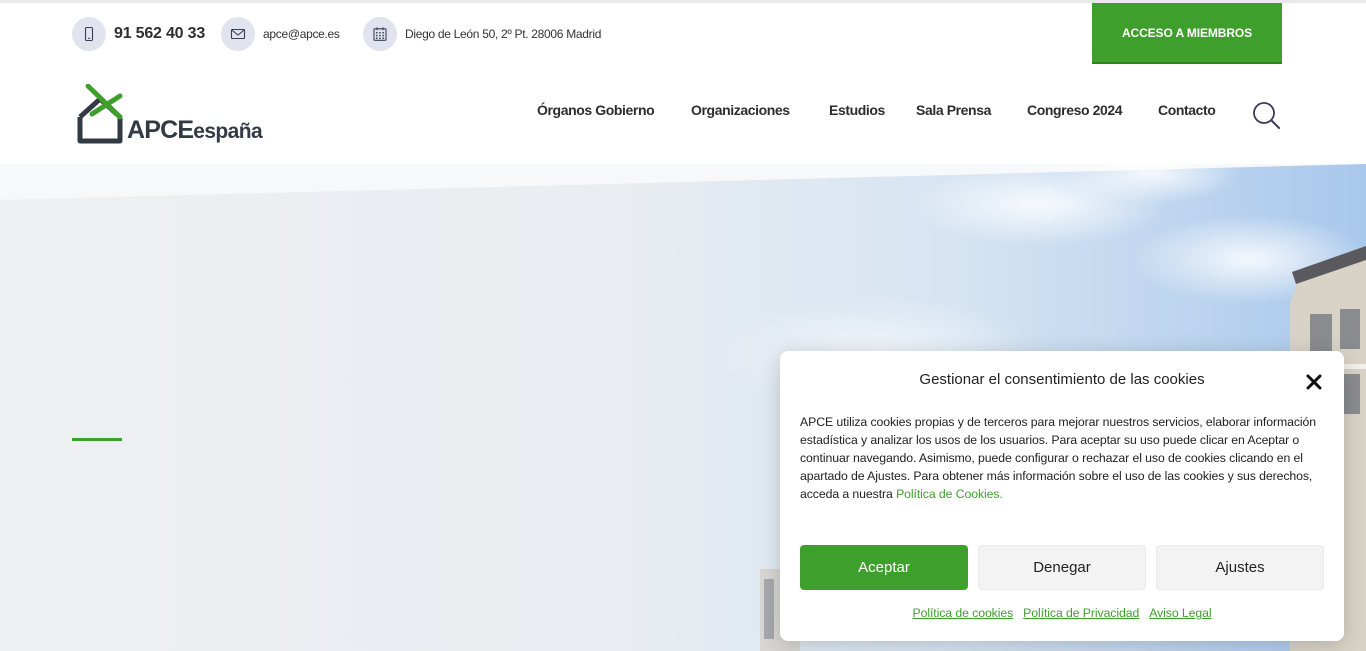  Describe the element at coordinates (100, 114) in the screenshot. I see `house-logo-icon` at that location.